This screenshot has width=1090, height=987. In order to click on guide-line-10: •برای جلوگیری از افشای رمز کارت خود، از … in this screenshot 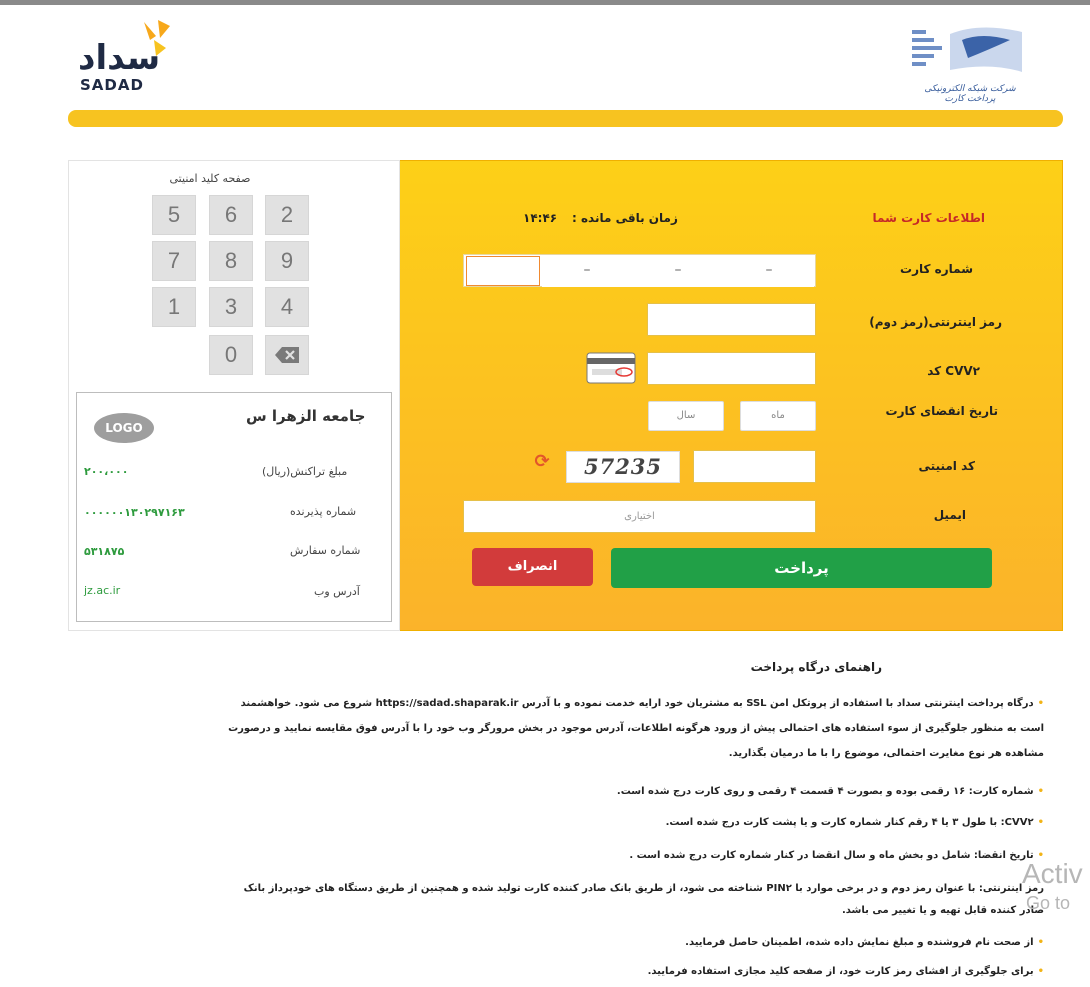, I will do `click(846, 971)`.